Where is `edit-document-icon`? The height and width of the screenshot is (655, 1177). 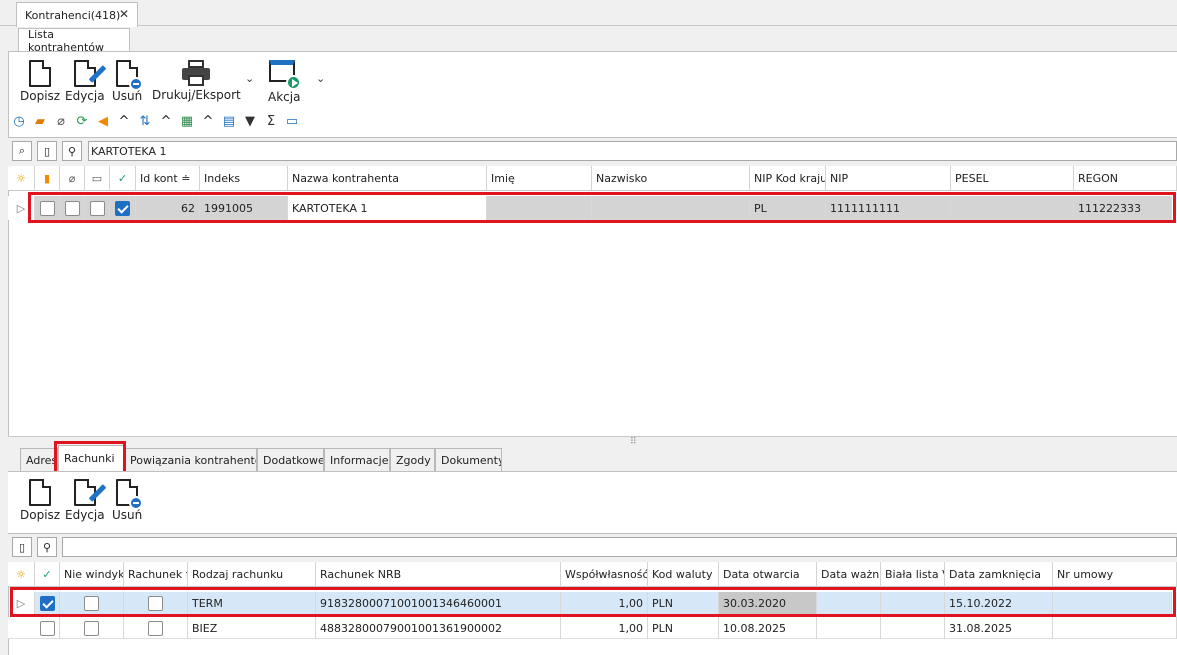 edit-document-icon is located at coordinates (90, 492).